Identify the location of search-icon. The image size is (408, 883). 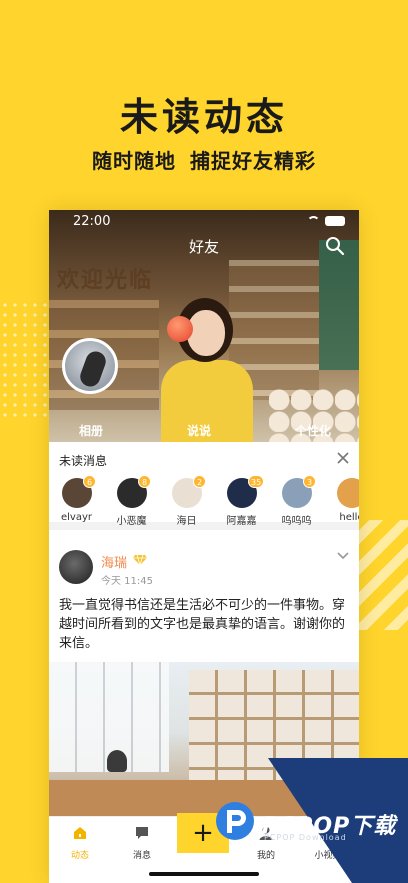
(335, 246).